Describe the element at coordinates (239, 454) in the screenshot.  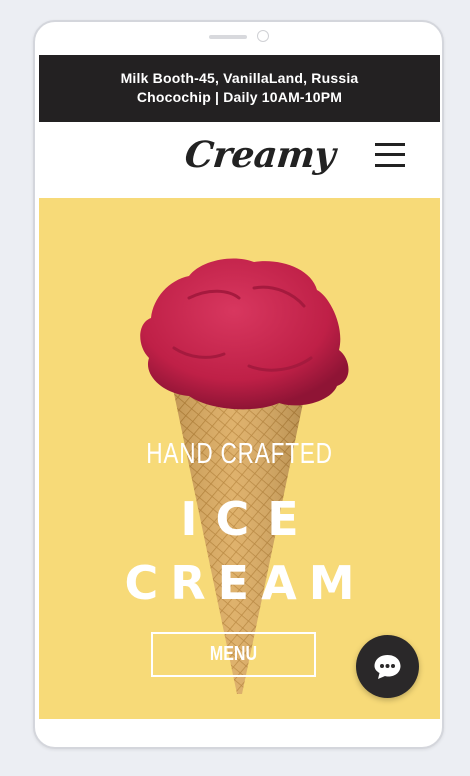
I see `hero-subtitle: HAND CRAFTED` at that location.